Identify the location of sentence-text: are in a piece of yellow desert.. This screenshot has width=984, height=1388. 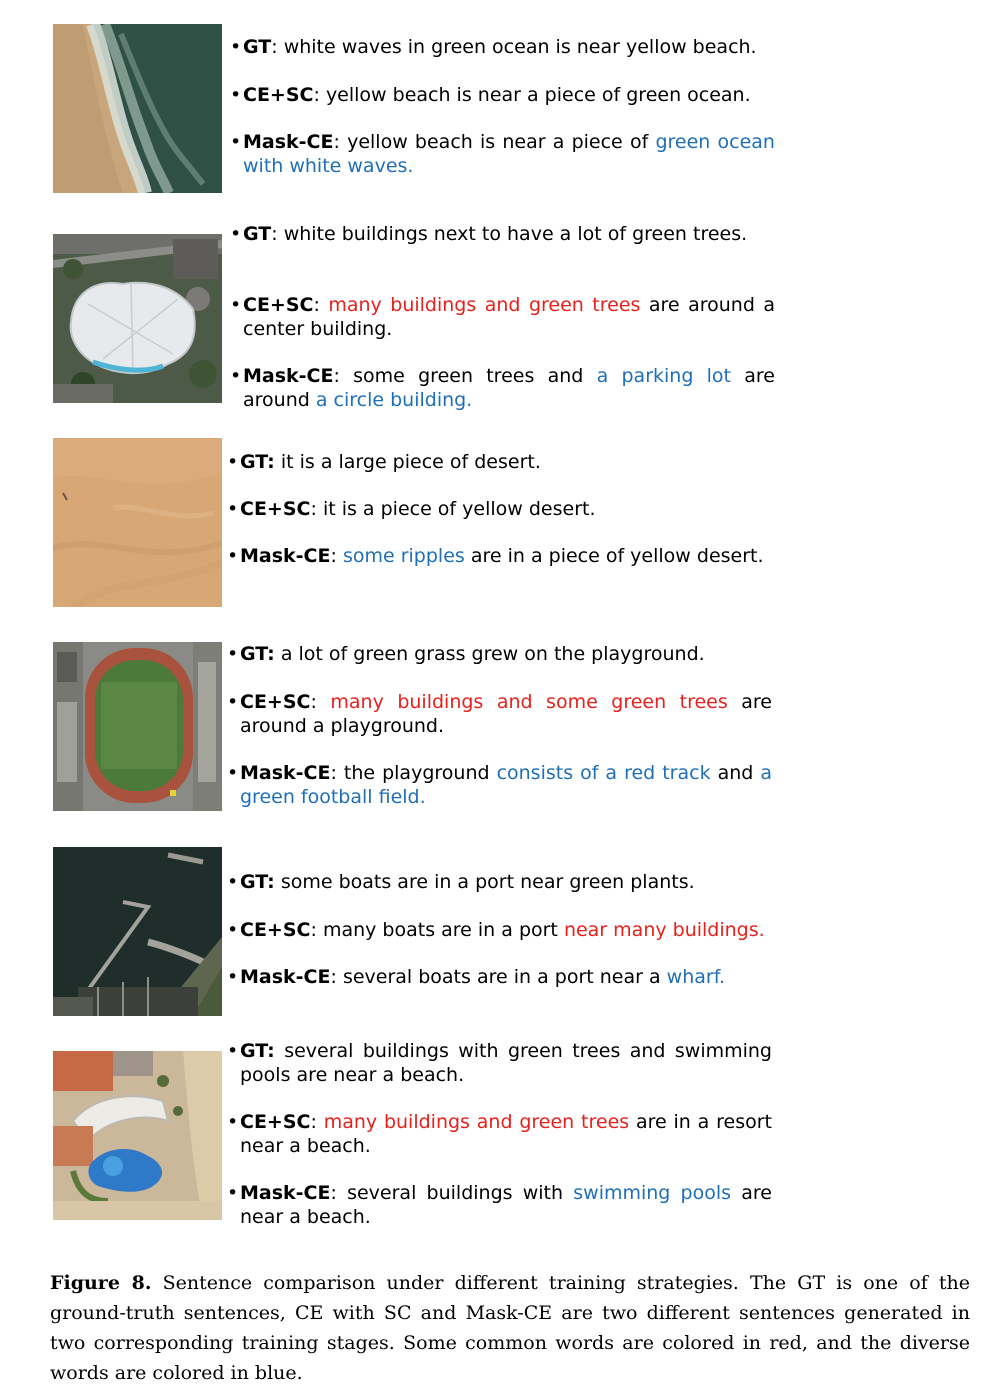
(614, 556).